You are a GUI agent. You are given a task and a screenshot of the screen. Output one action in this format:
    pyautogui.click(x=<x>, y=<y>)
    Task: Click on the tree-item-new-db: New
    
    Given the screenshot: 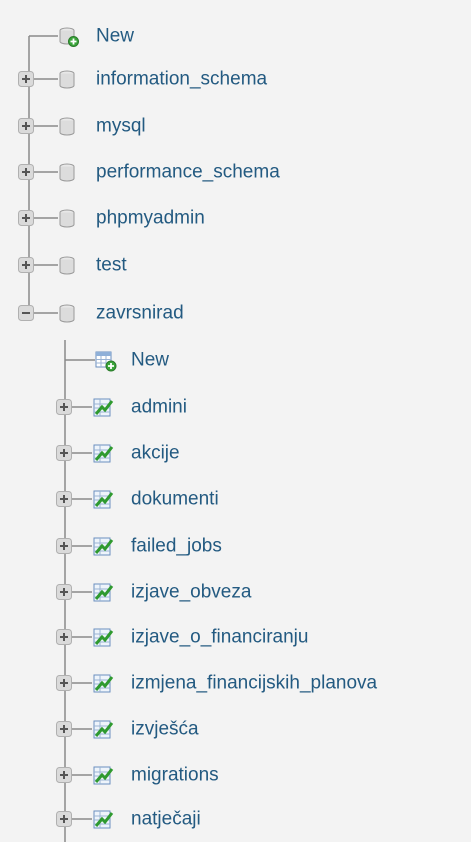 What is the action you would take?
    pyautogui.click(x=235, y=36)
    